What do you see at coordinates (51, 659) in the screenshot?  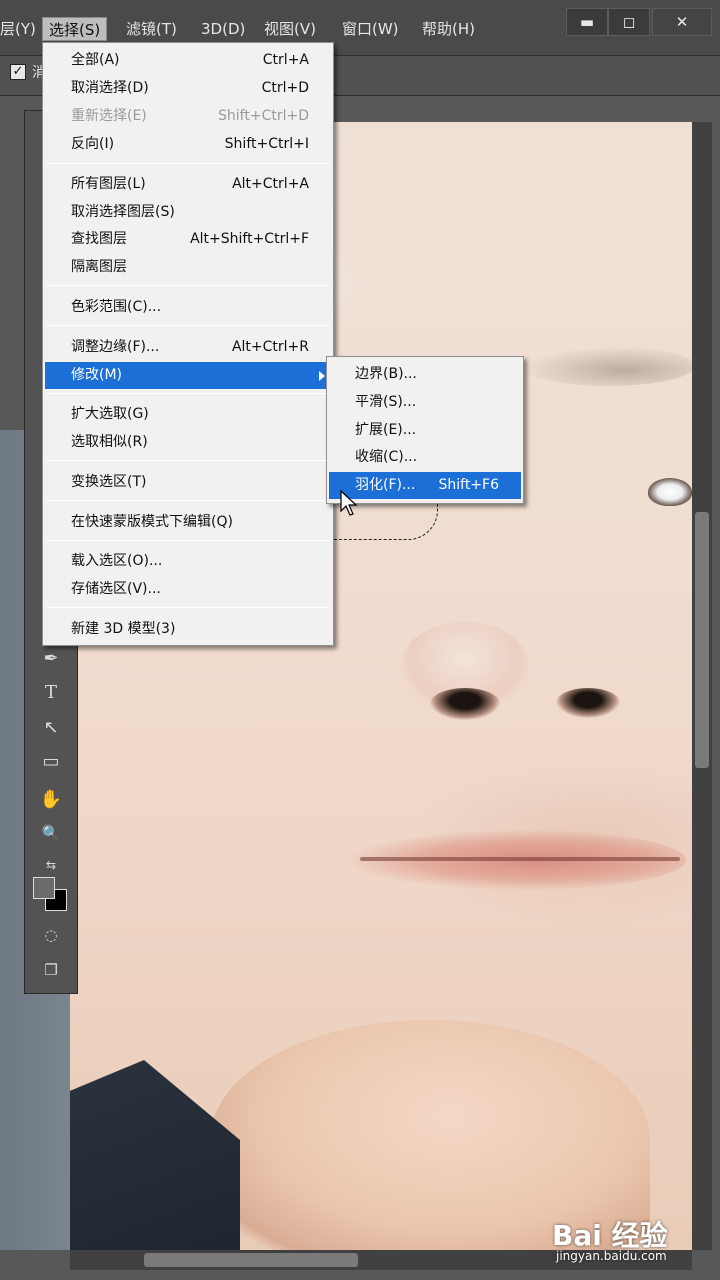 I see `pen-icon: ✒` at bounding box center [51, 659].